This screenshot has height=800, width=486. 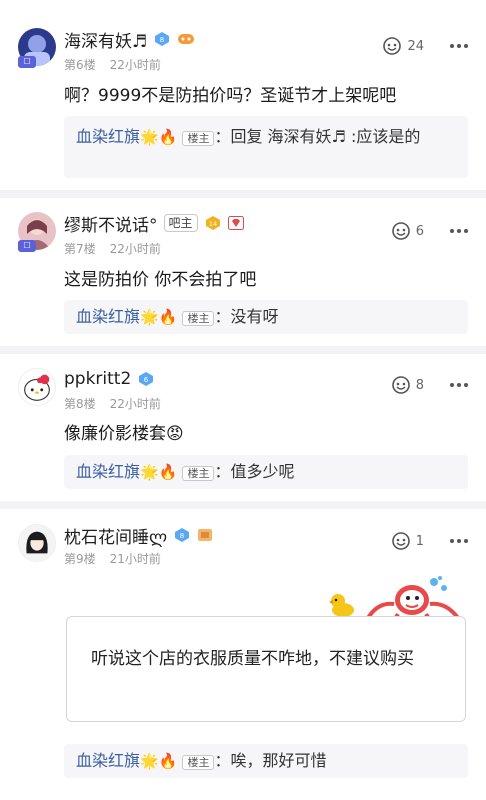 What do you see at coordinates (186, 39) in the screenshot?
I see `game-controller-icon` at bounding box center [186, 39].